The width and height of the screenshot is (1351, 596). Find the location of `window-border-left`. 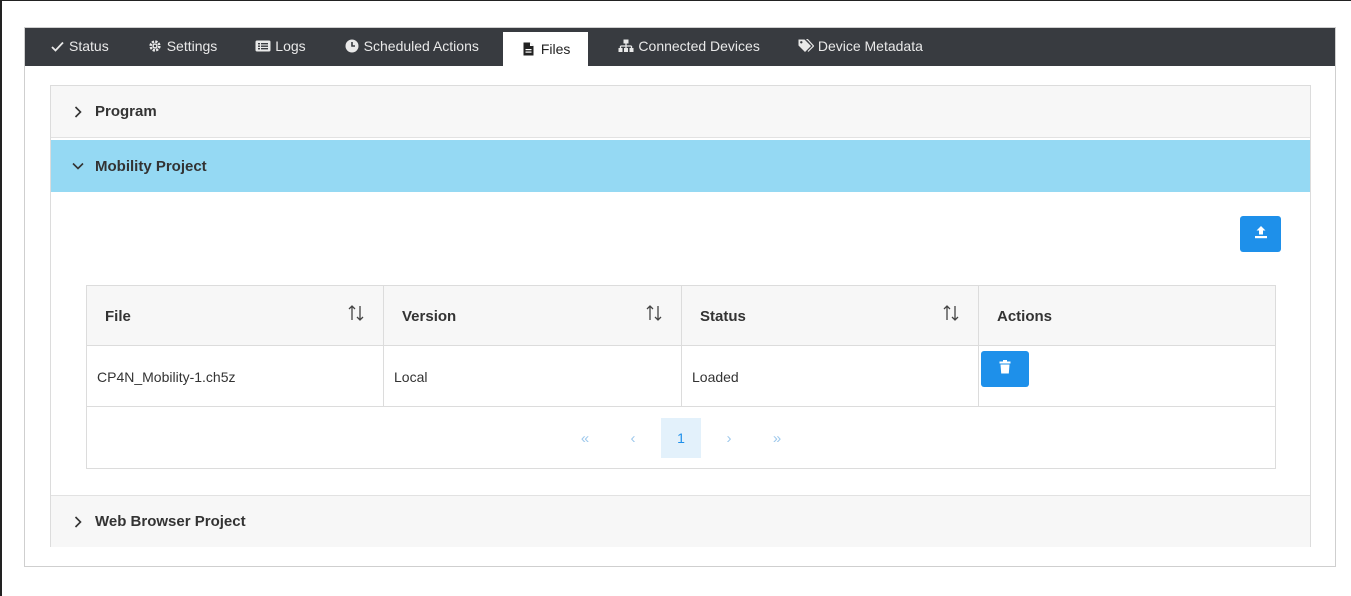

window-border-left is located at coordinates (1, 298).